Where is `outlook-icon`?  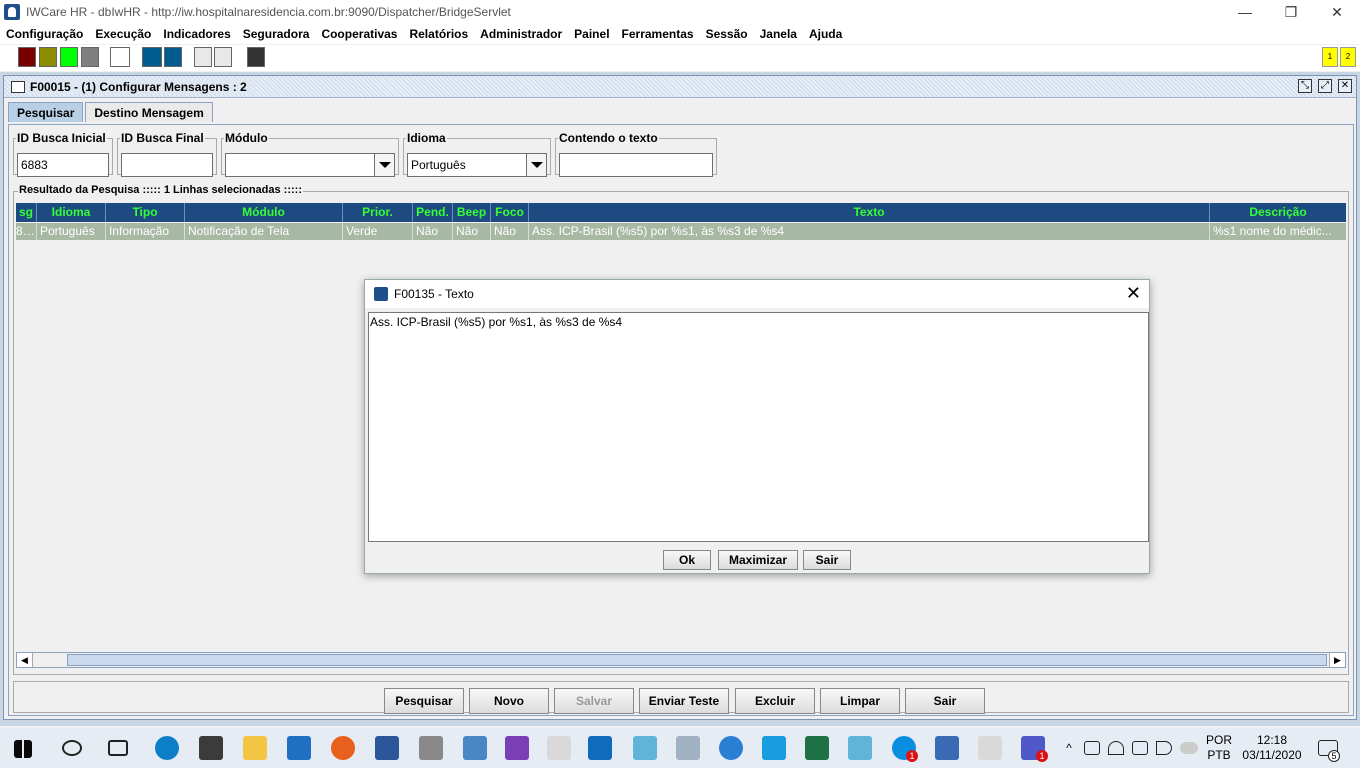
outlook-icon is located at coordinates (600, 748).